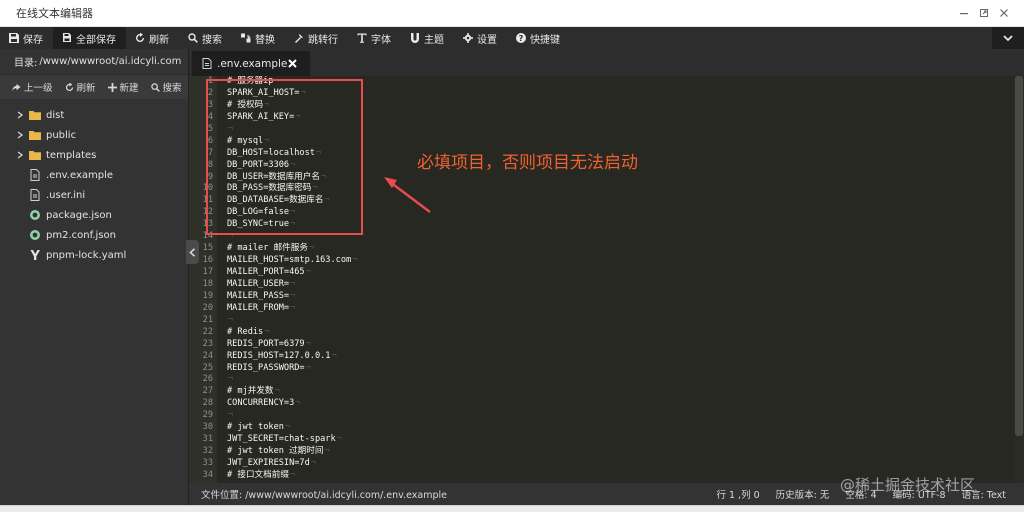 The width and height of the screenshot is (1024, 512). What do you see at coordinates (207, 439) in the screenshot?
I see `line-number: 31` at bounding box center [207, 439].